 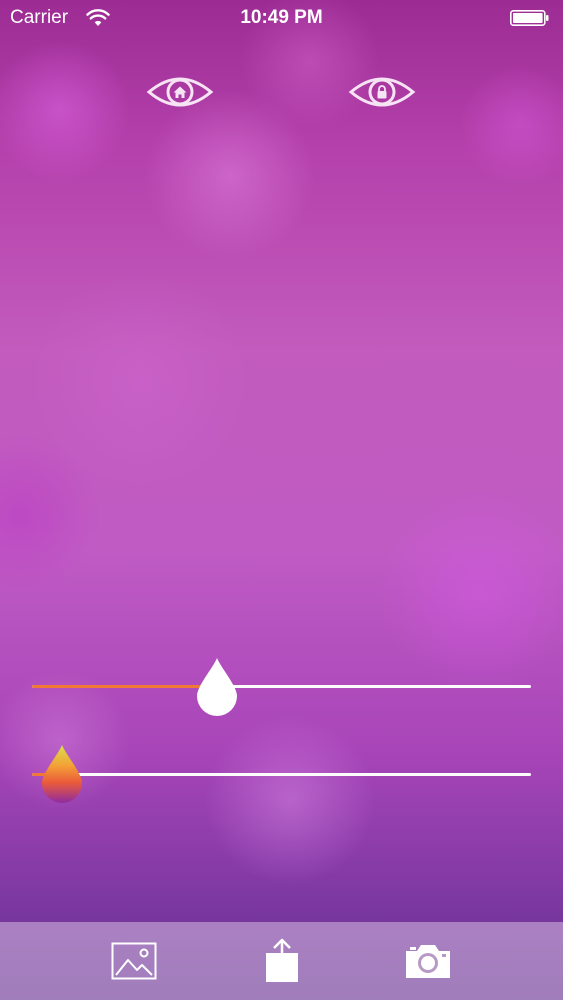 I want to click on camera-icon, so click(x=428, y=961).